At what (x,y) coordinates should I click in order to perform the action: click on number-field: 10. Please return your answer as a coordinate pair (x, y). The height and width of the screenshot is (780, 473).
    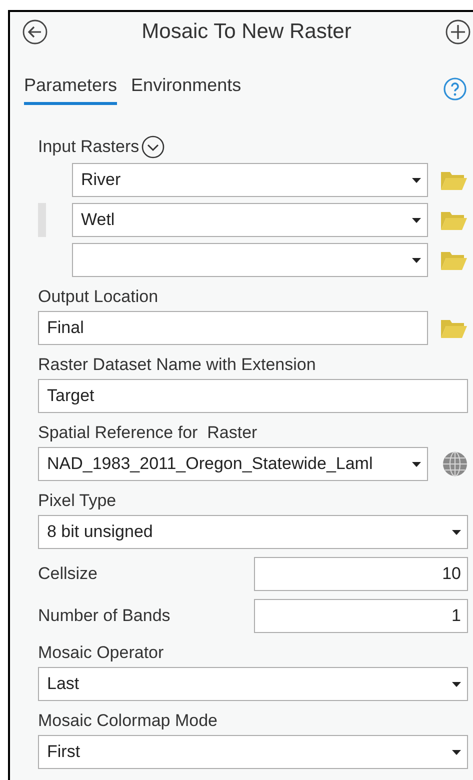
    Looking at the image, I should click on (361, 574).